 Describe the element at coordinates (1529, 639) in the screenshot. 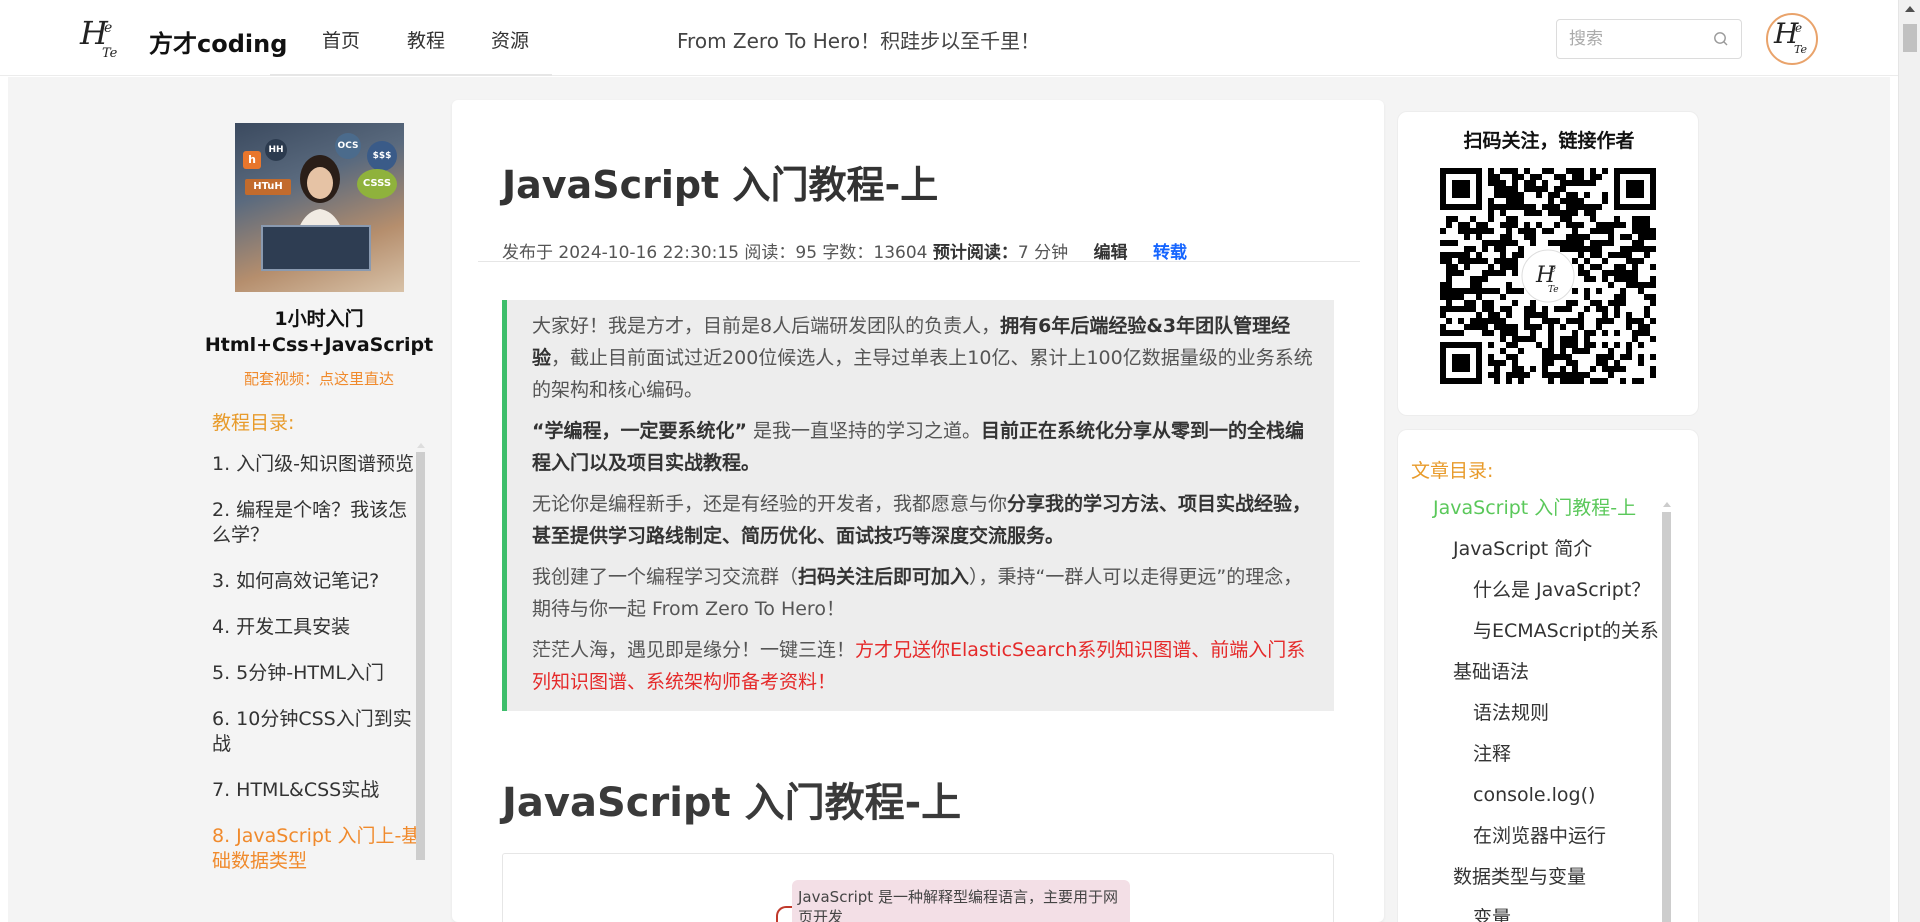

I see `toc-item: 与ECMAScript的关系` at that location.